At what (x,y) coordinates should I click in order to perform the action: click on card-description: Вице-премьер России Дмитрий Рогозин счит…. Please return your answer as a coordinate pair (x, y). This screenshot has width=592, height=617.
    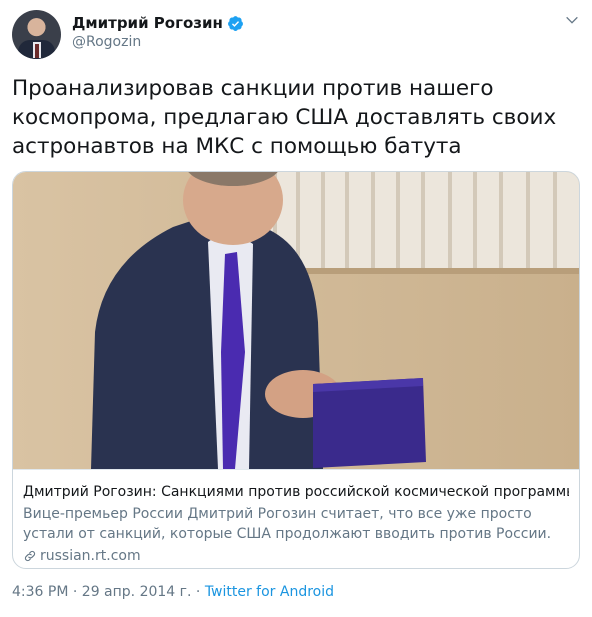
    Looking at the image, I should click on (287, 524).